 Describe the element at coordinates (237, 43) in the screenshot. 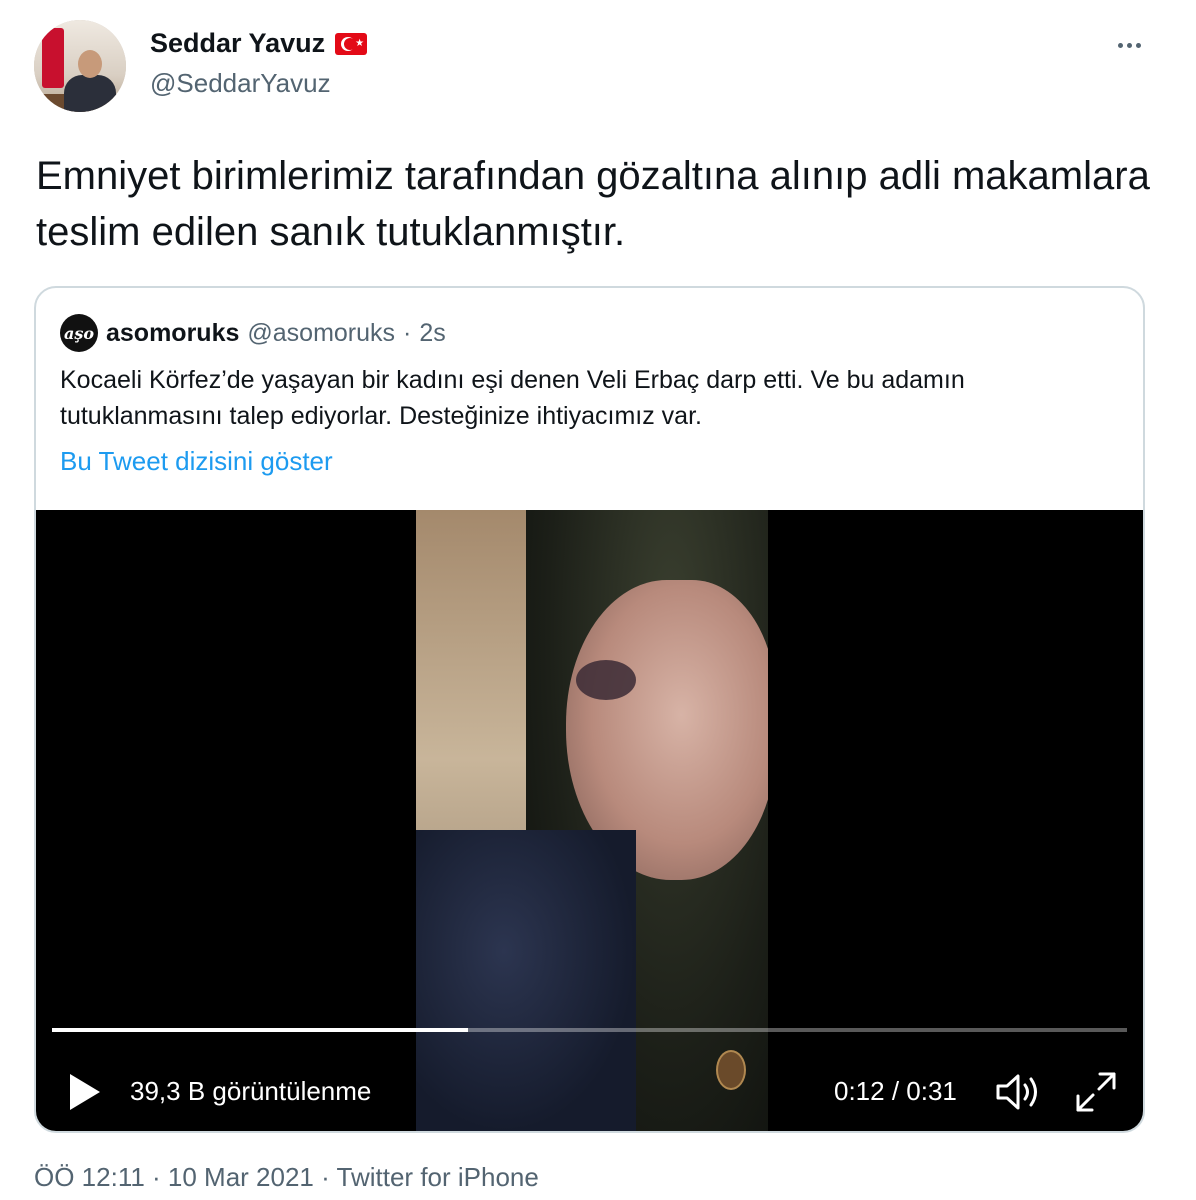

I see `author-display-name: Seddar Yavuz` at that location.